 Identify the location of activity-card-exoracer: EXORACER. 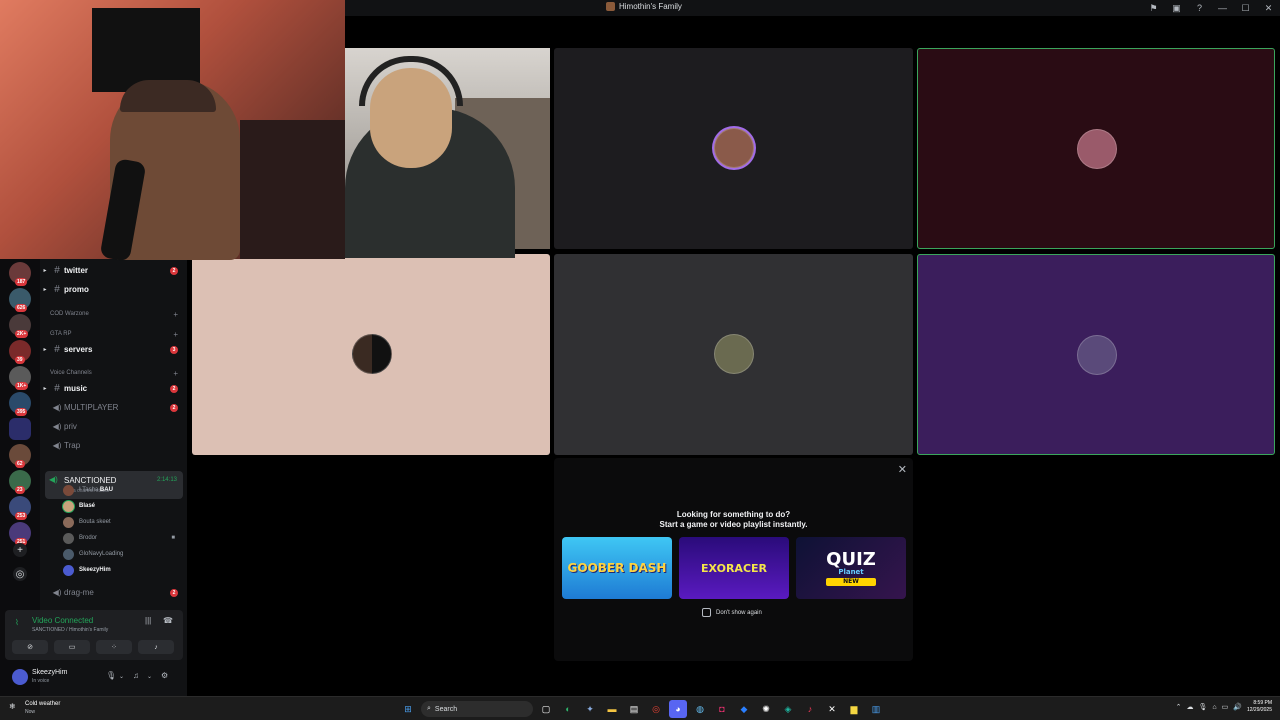
(734, 568).